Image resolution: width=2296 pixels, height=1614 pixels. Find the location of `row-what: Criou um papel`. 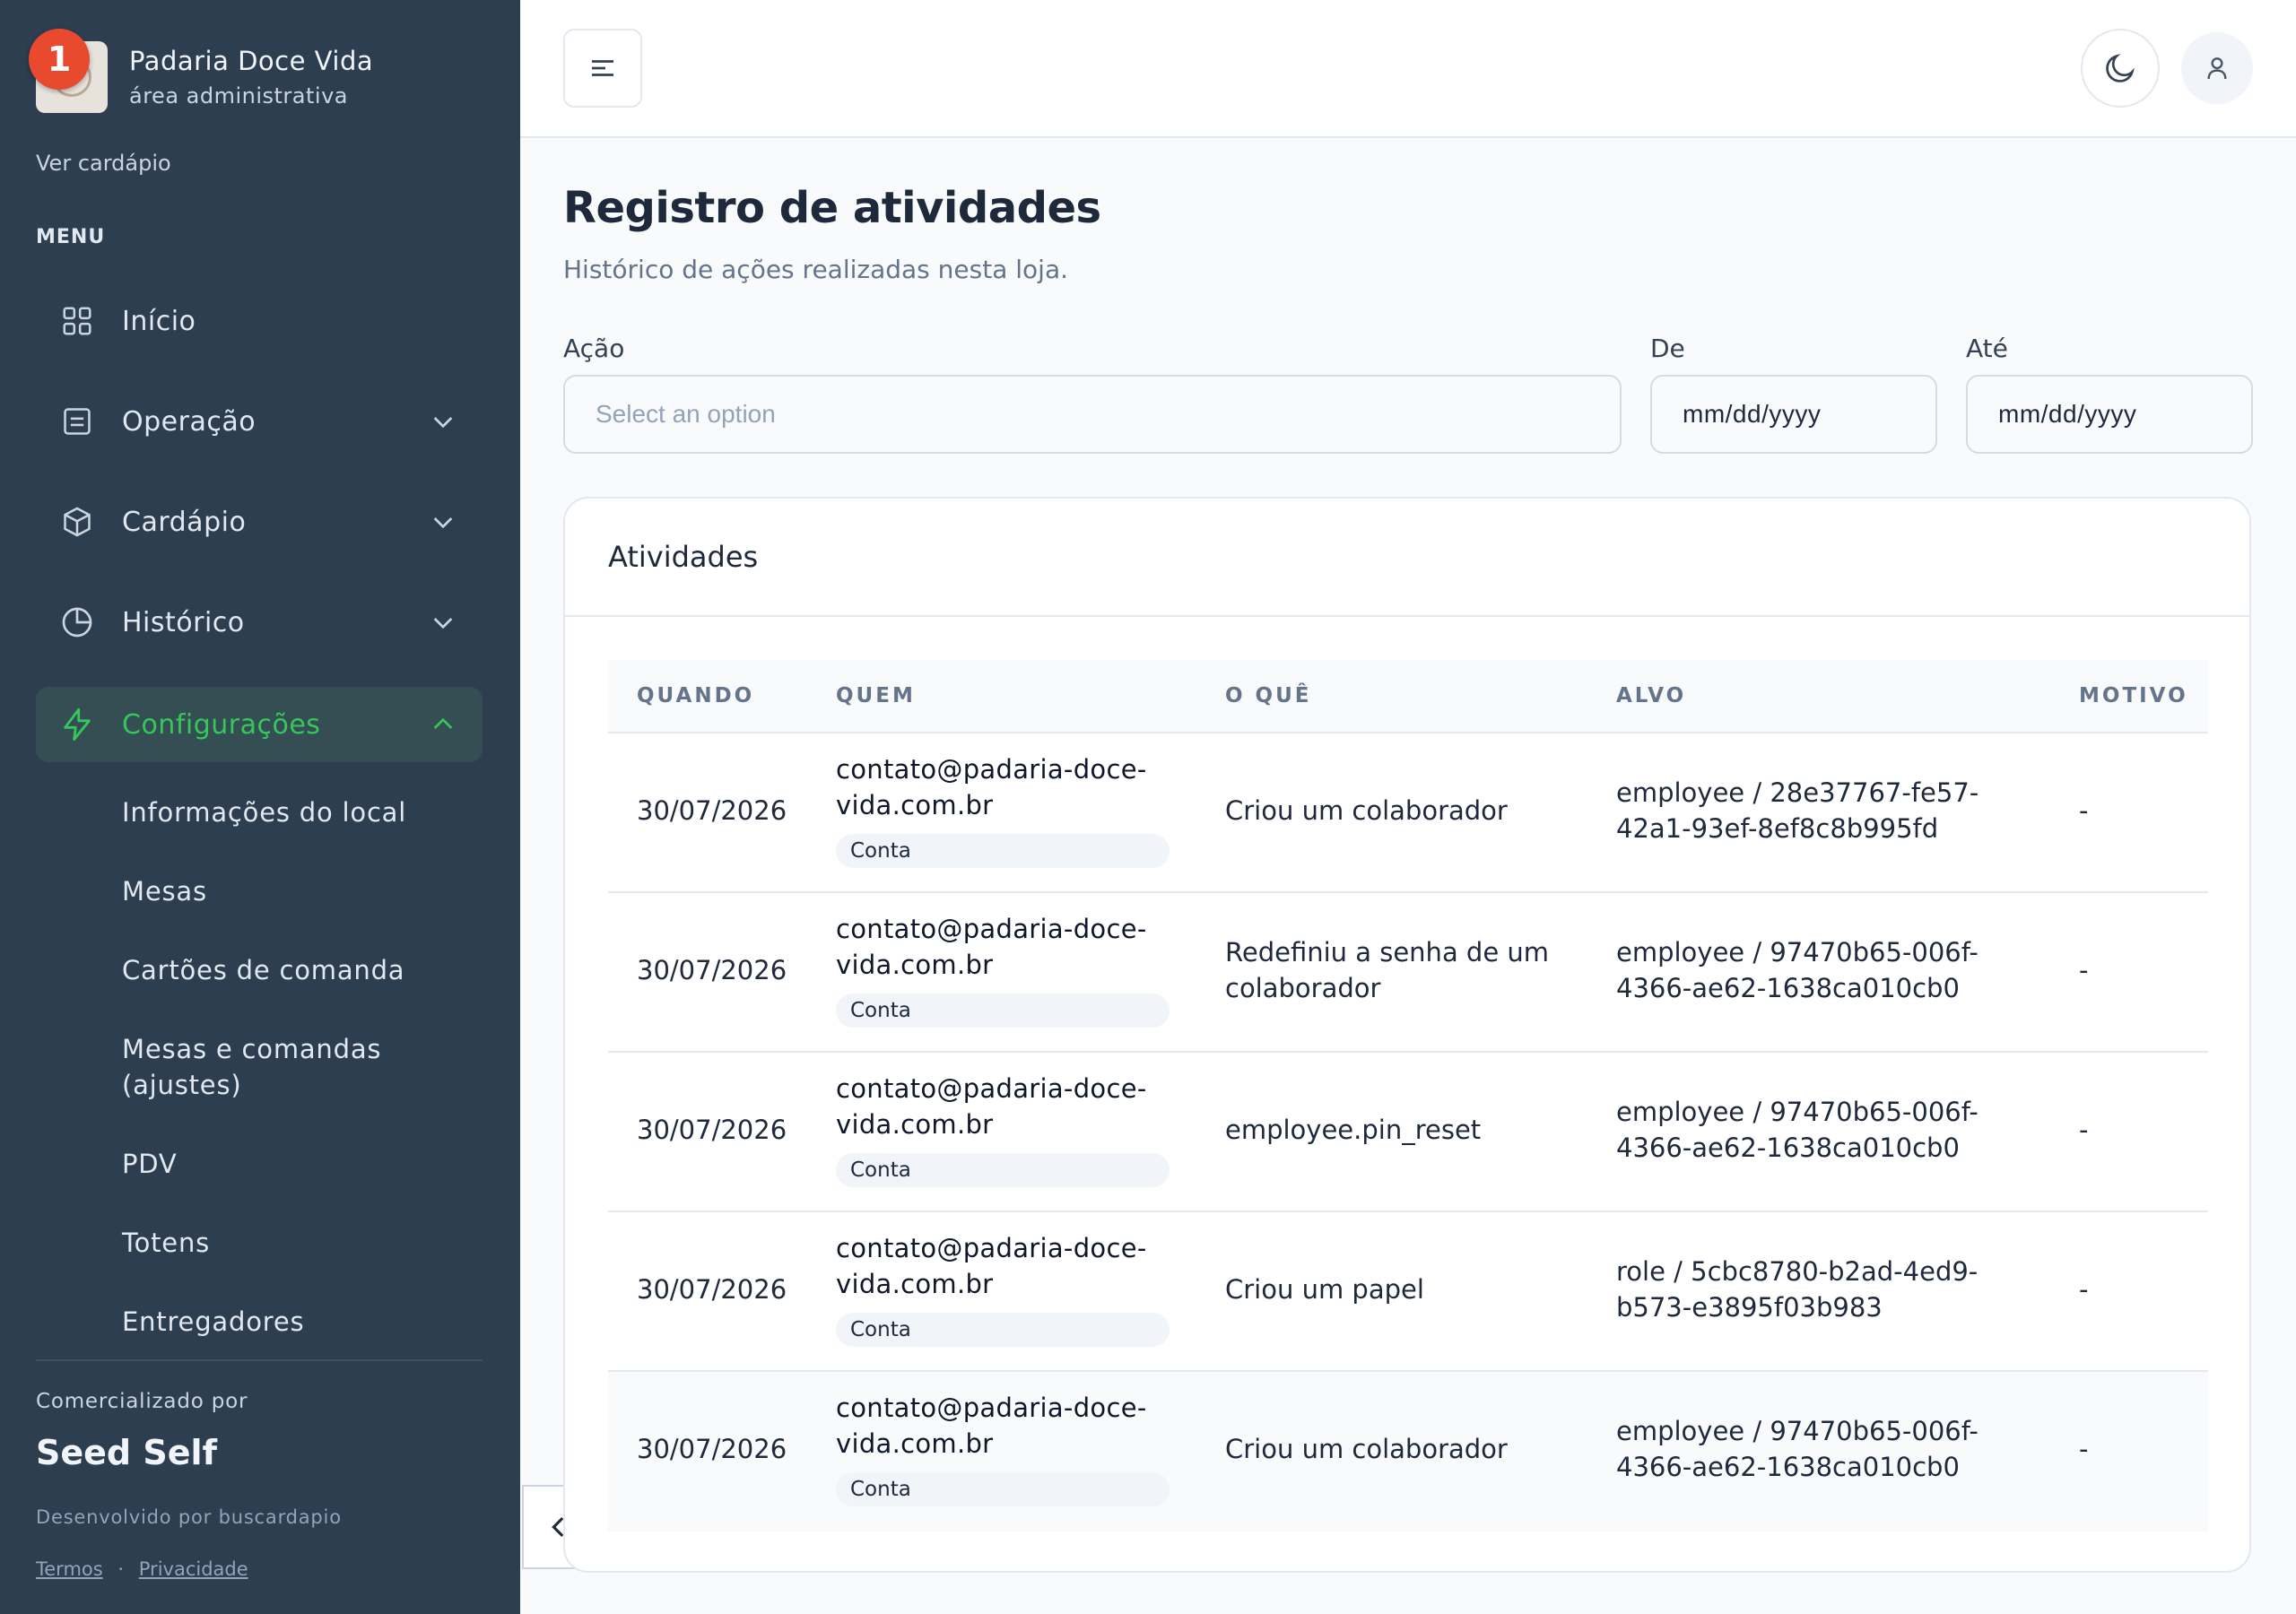

row-what: Criou um papel is located at coordinates (1324, 1289).